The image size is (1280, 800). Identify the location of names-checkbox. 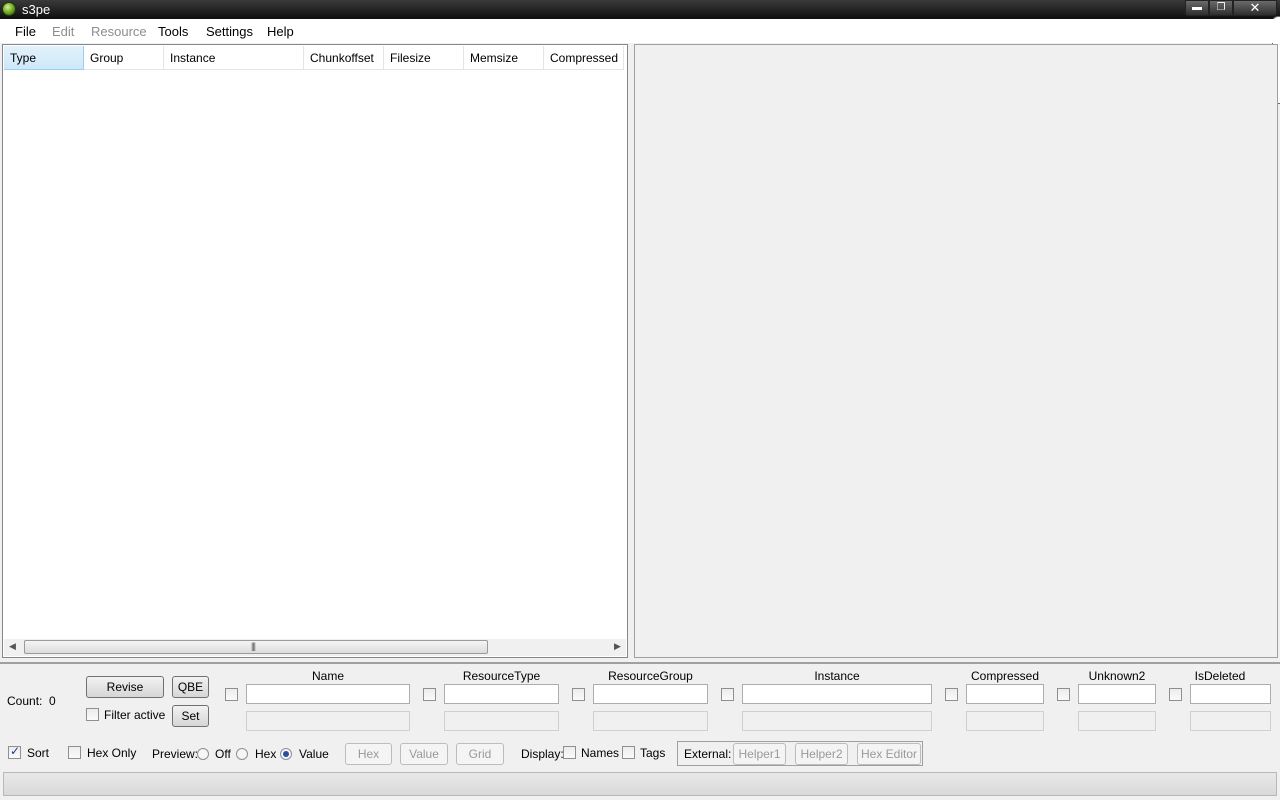
(569, 752).